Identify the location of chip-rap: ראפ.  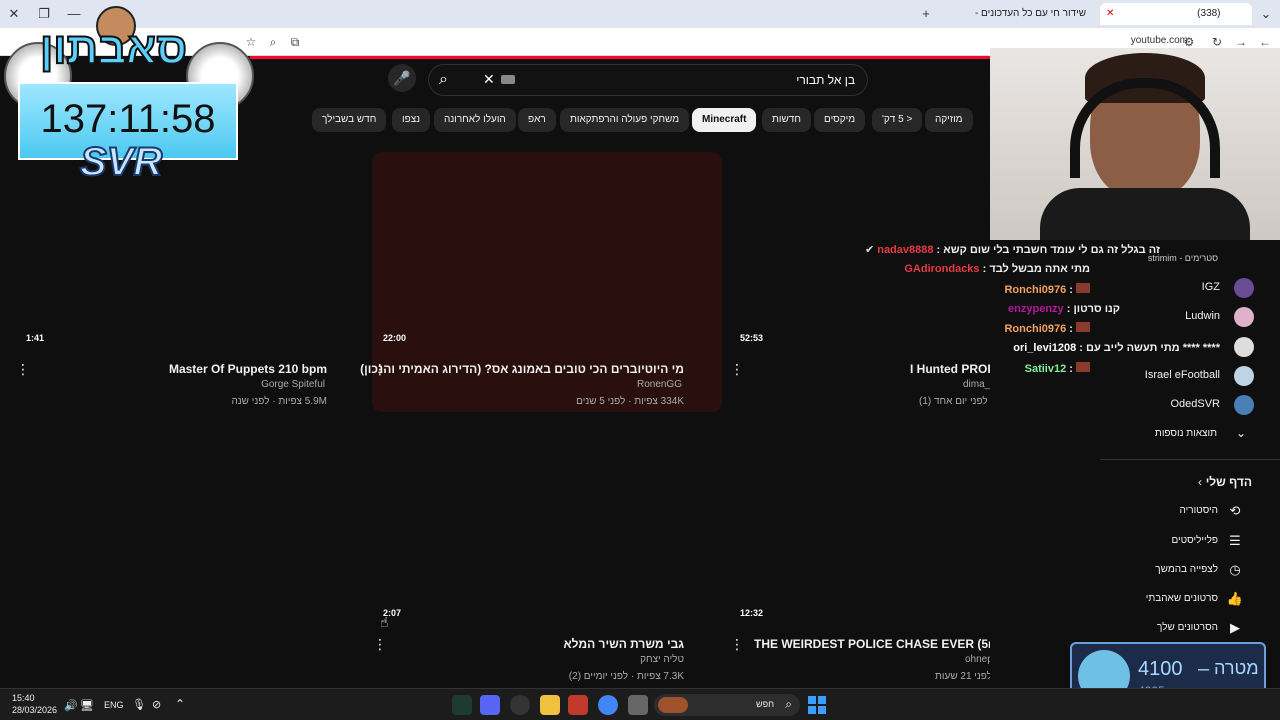
(537, 120).